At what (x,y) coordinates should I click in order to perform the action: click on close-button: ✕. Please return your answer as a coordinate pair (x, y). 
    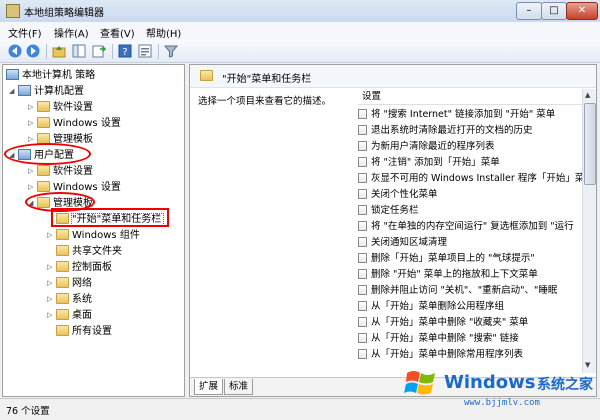
    Looking at the image, I should click on (582, 11).